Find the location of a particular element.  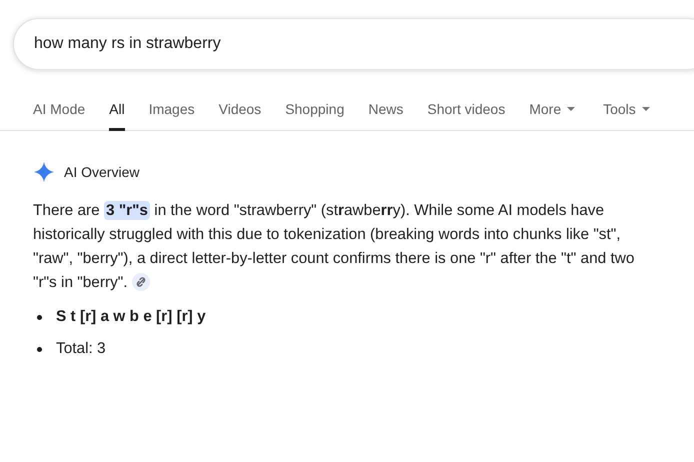

search-field: how many rs in strawberry is located at coordinates (353, 44).